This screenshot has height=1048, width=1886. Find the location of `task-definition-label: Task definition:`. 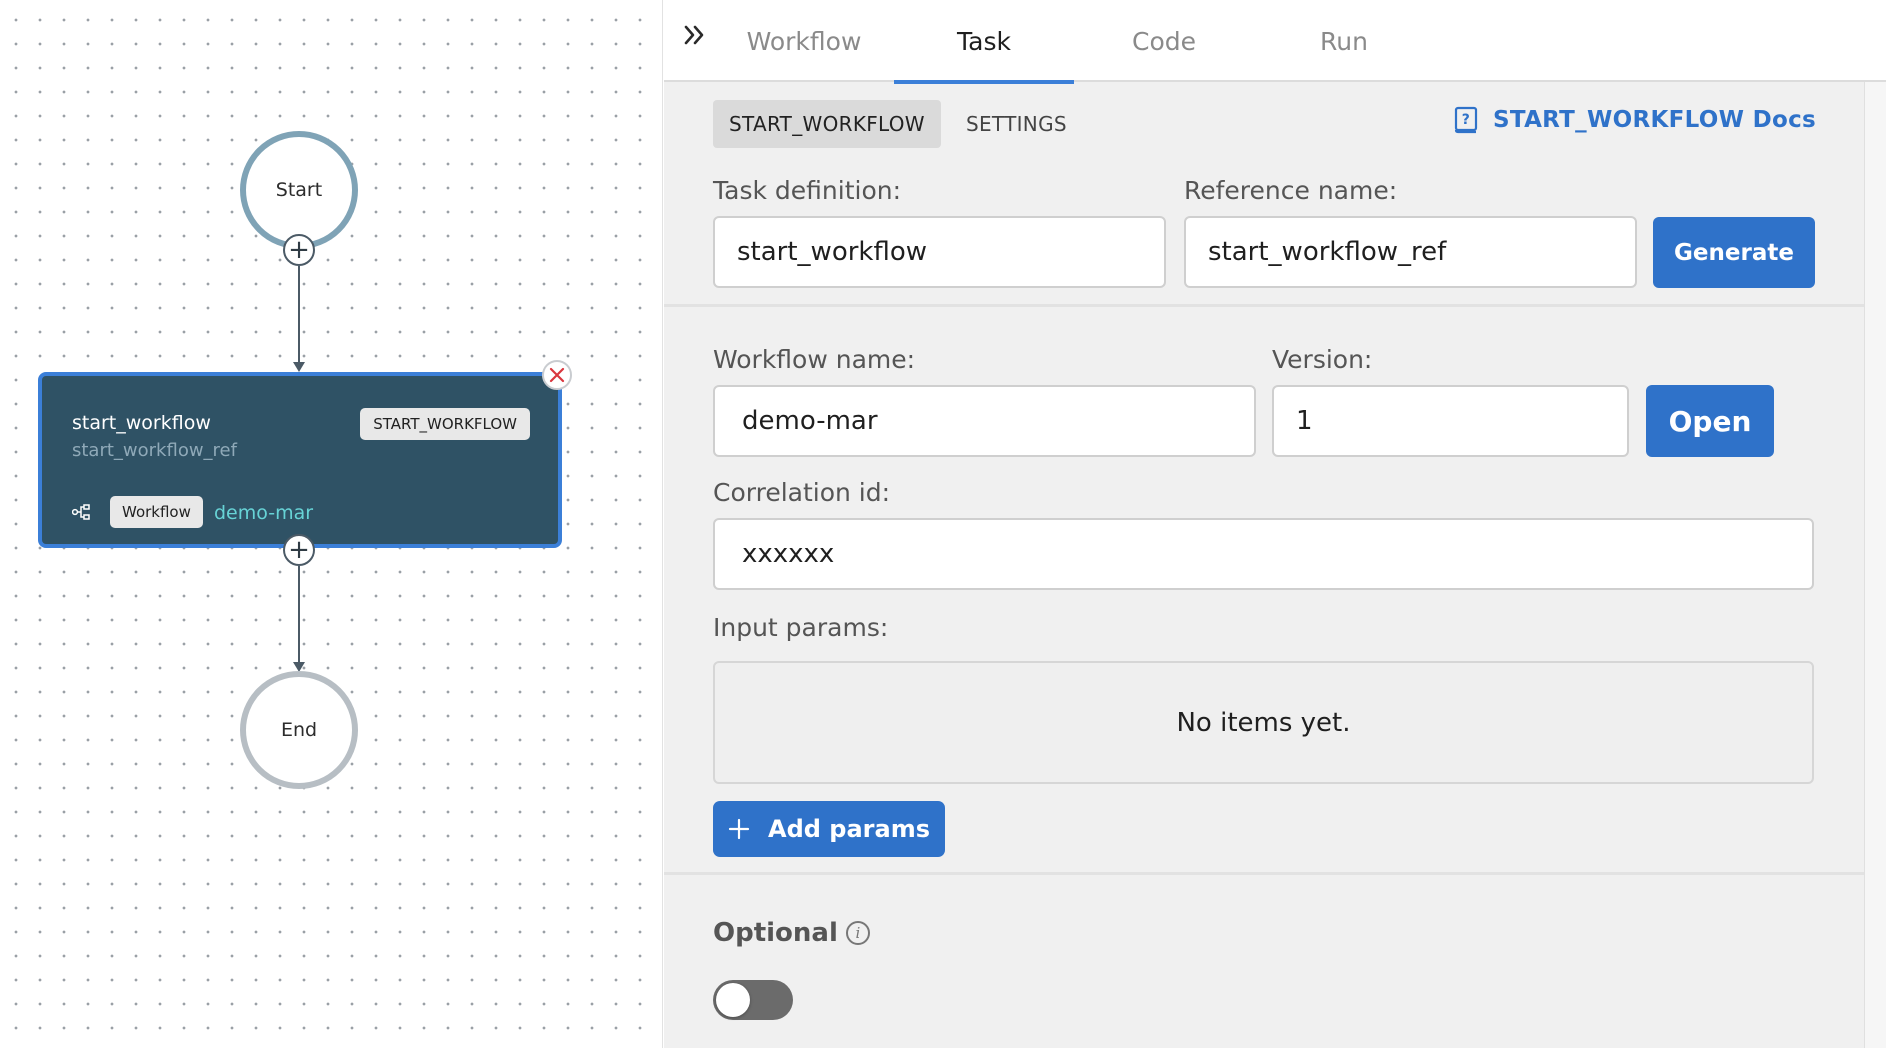

task-definition-label: Task definition: is located at coordinates (807, 190).